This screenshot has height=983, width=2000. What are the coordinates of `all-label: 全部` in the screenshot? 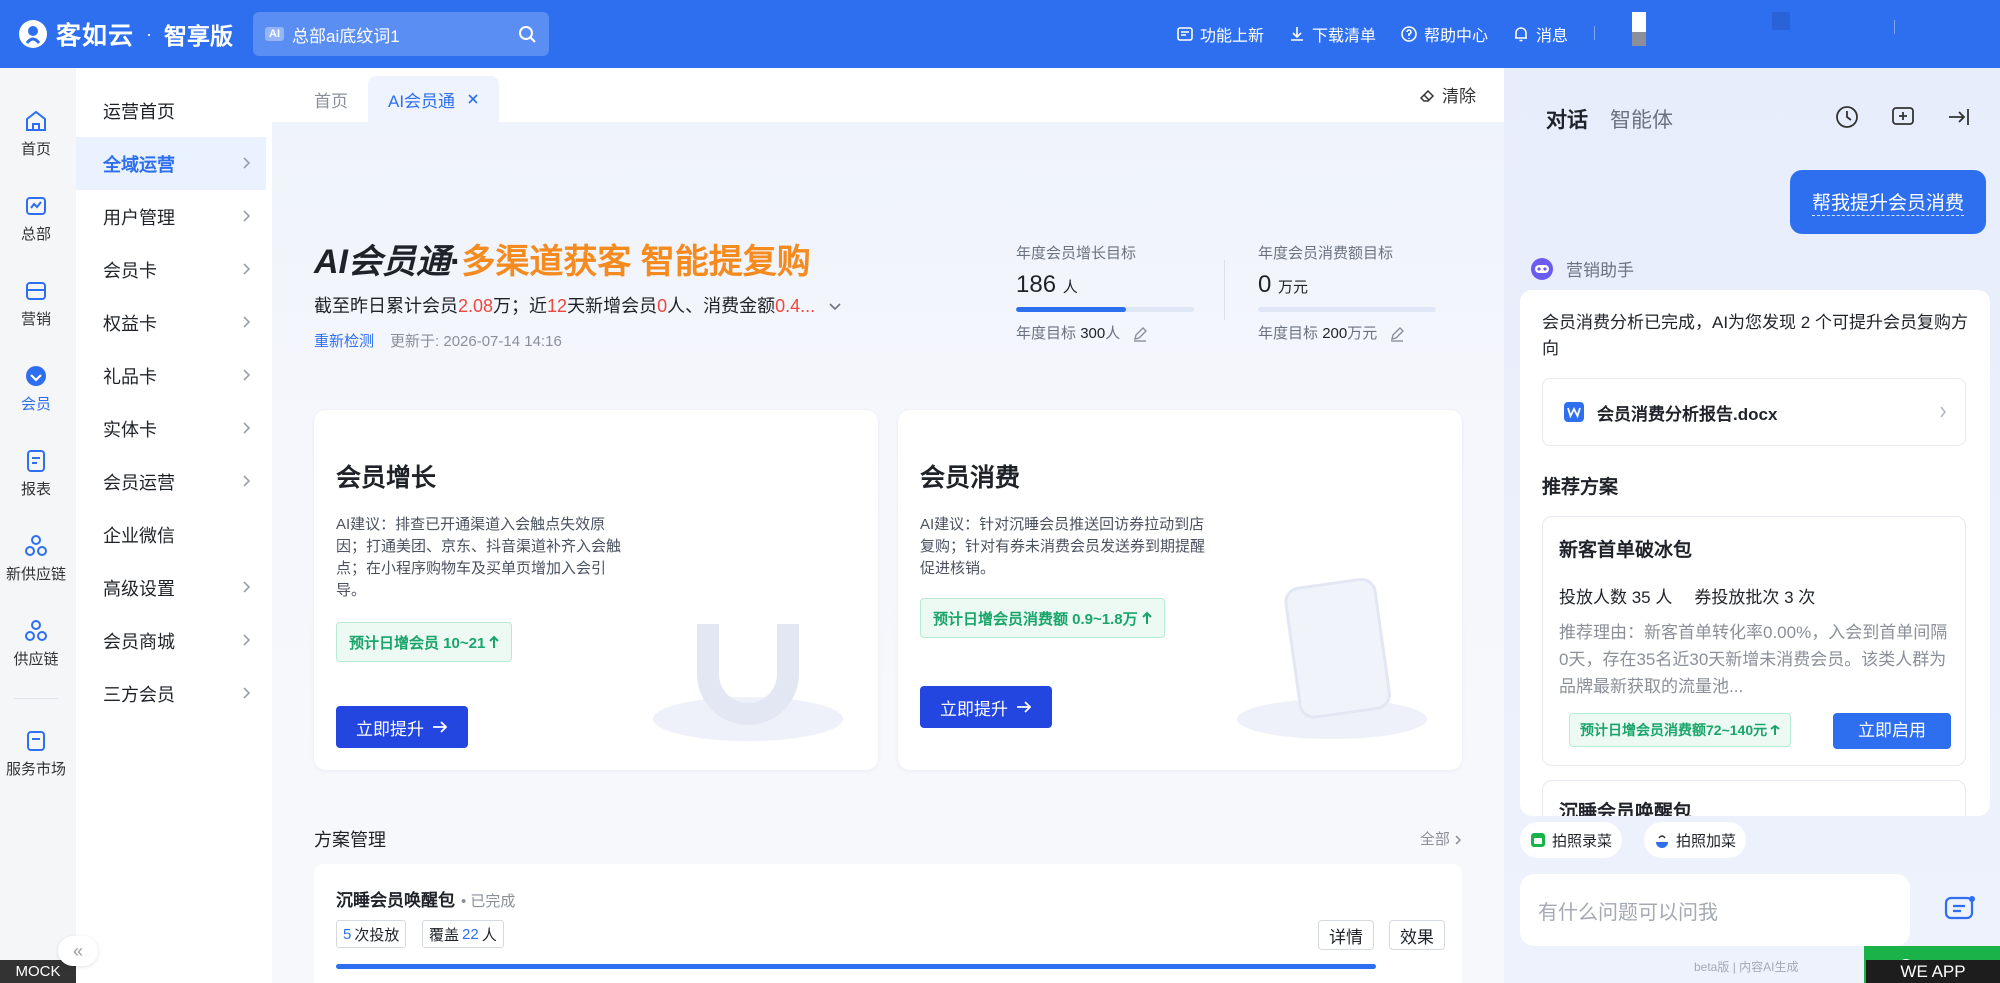 It's located at (1434, 839).